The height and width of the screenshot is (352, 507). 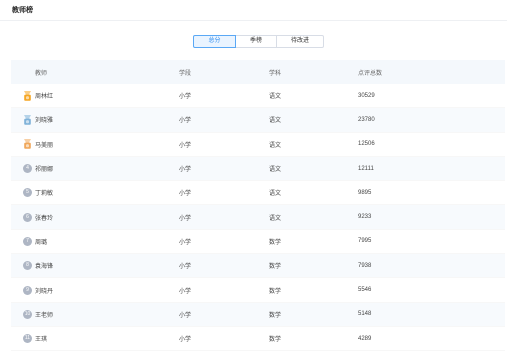 What do you see at coordinates (44, 315) in the screenshot?
I see `teacher-name: 王老师` at bounding box center [44, 315].